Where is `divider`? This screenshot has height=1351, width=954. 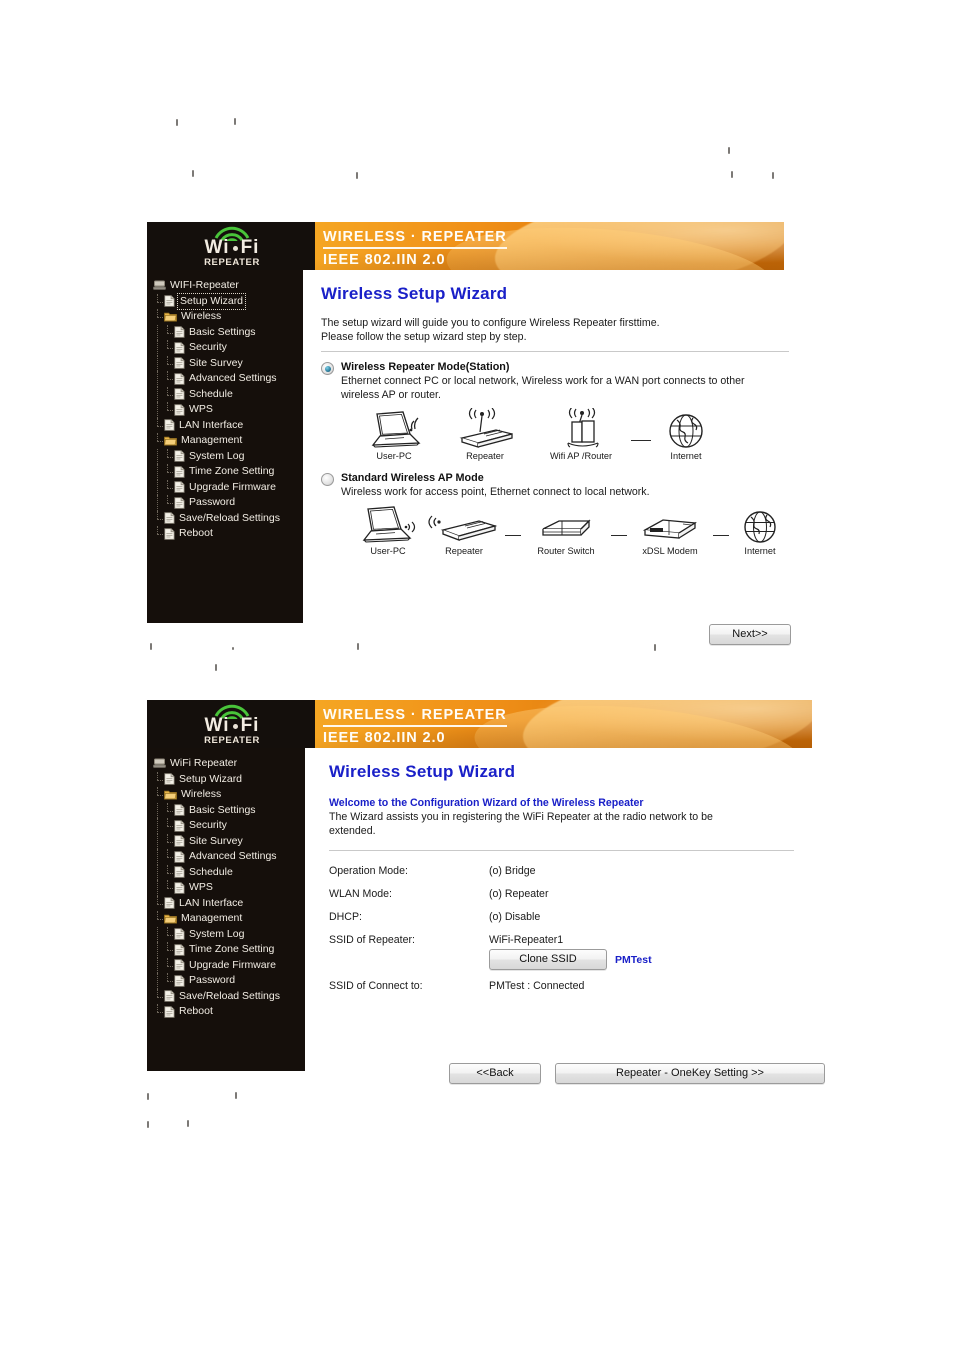
divider is located at coordinates (555, 351).